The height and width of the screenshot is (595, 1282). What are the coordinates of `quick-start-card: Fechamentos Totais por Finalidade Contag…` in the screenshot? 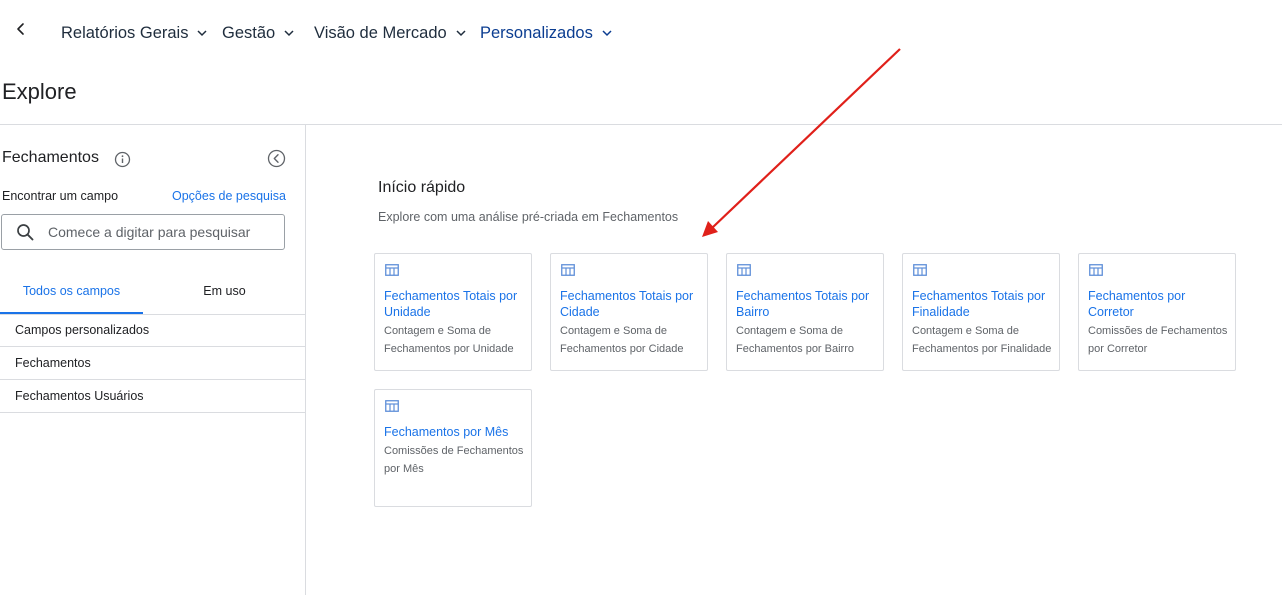 It's located at (981, 312).